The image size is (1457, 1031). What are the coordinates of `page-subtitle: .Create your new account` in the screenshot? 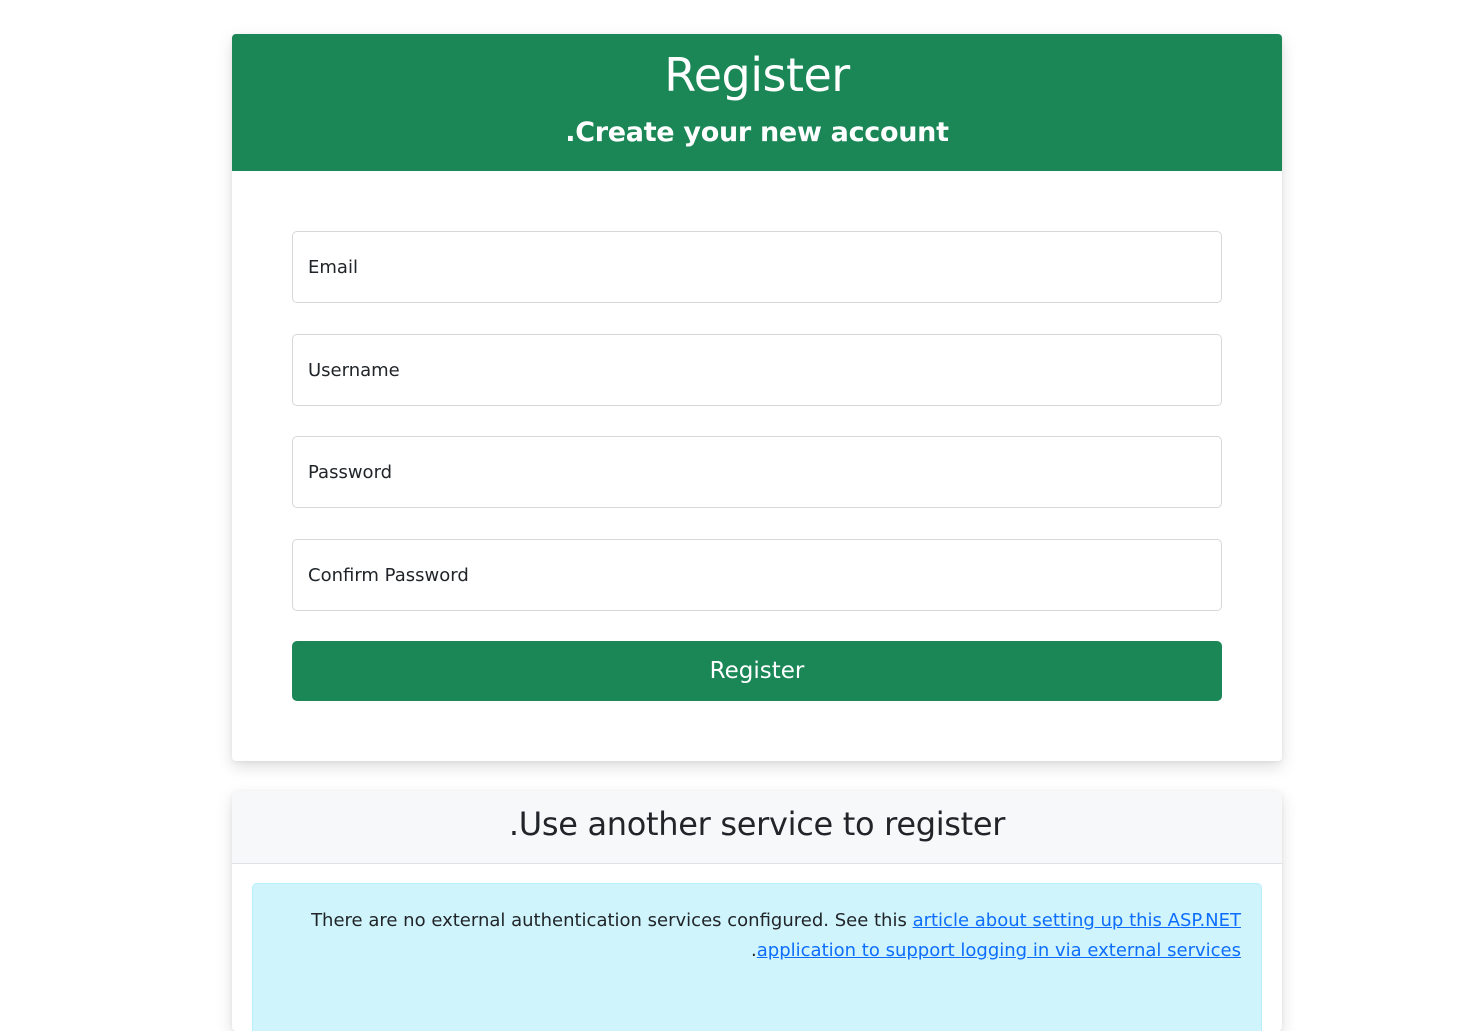 It's located at (757, 132).